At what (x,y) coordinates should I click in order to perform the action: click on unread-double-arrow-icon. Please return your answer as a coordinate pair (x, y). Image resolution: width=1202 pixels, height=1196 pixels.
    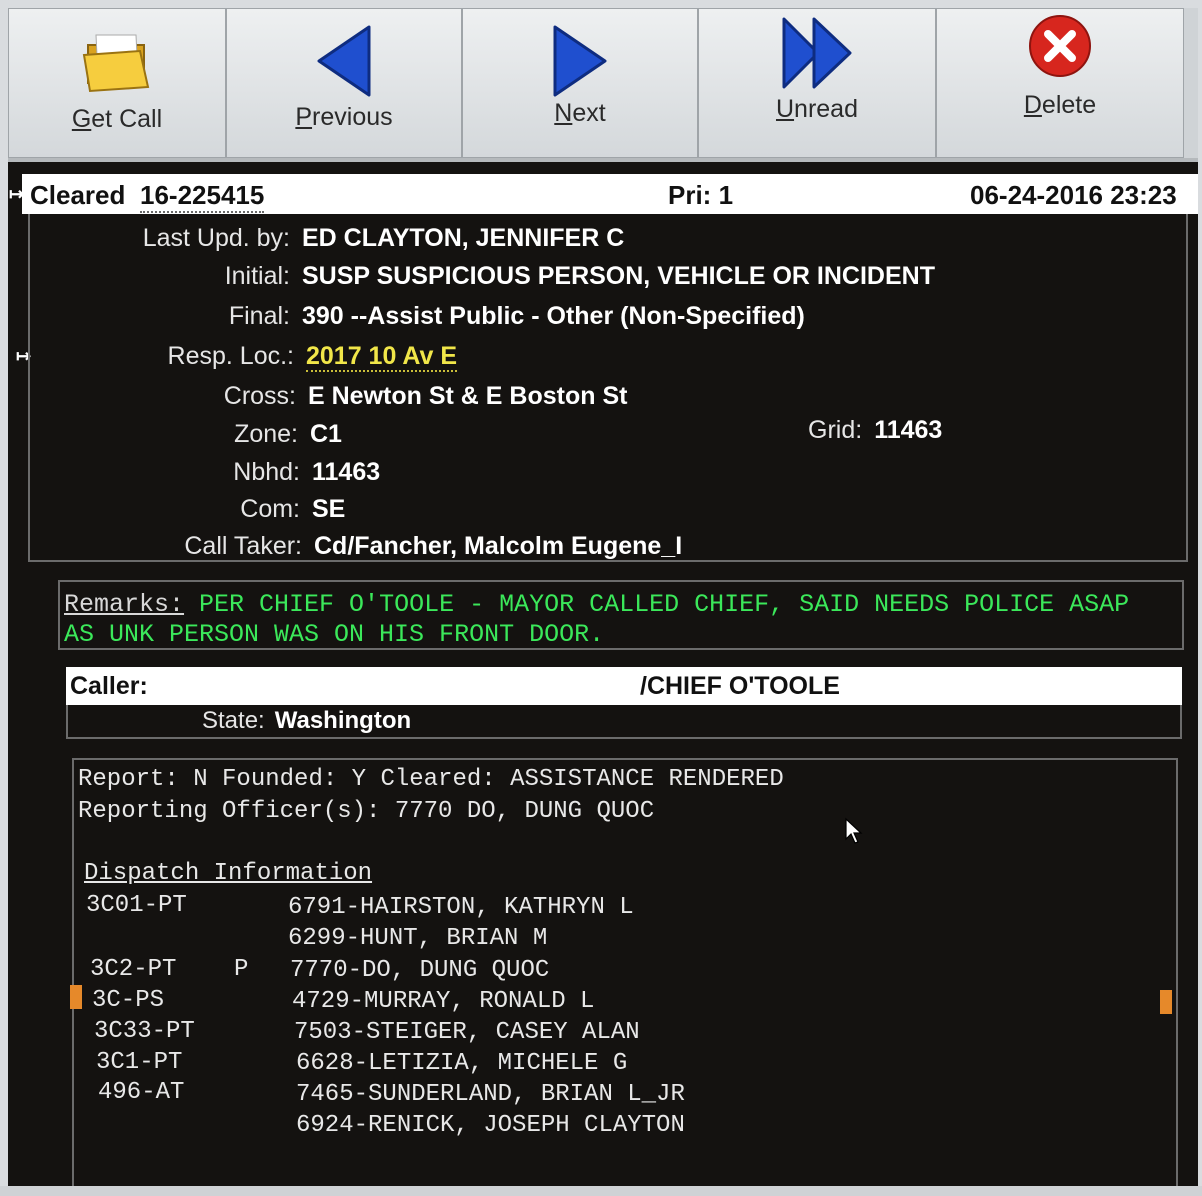
    Looking at the image, I should click on (817, 53).